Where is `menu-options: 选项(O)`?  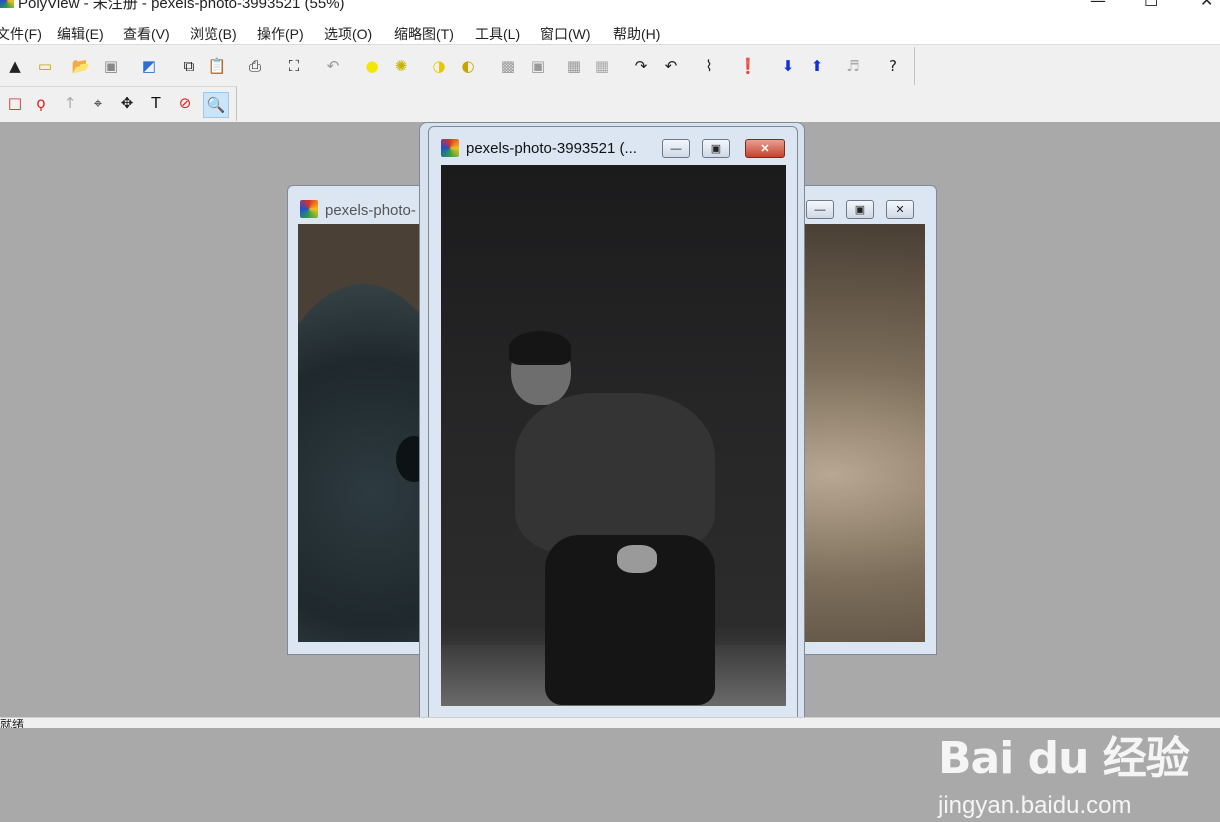
menu-options: 选项(O) is located at coordinates (348, 34).